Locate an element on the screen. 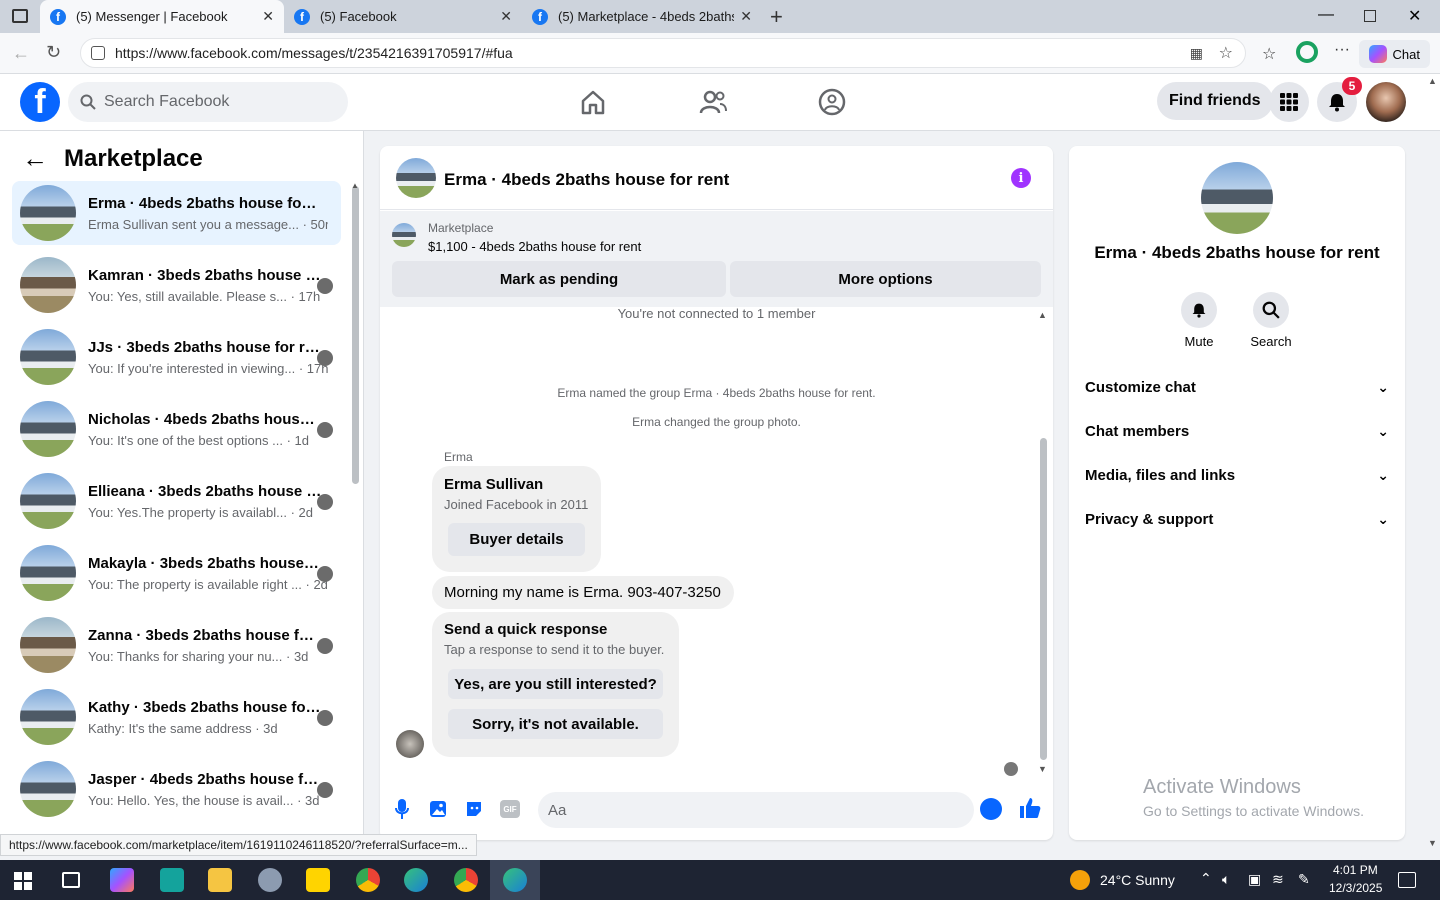  home-icon is located at coordinates (593, 102).